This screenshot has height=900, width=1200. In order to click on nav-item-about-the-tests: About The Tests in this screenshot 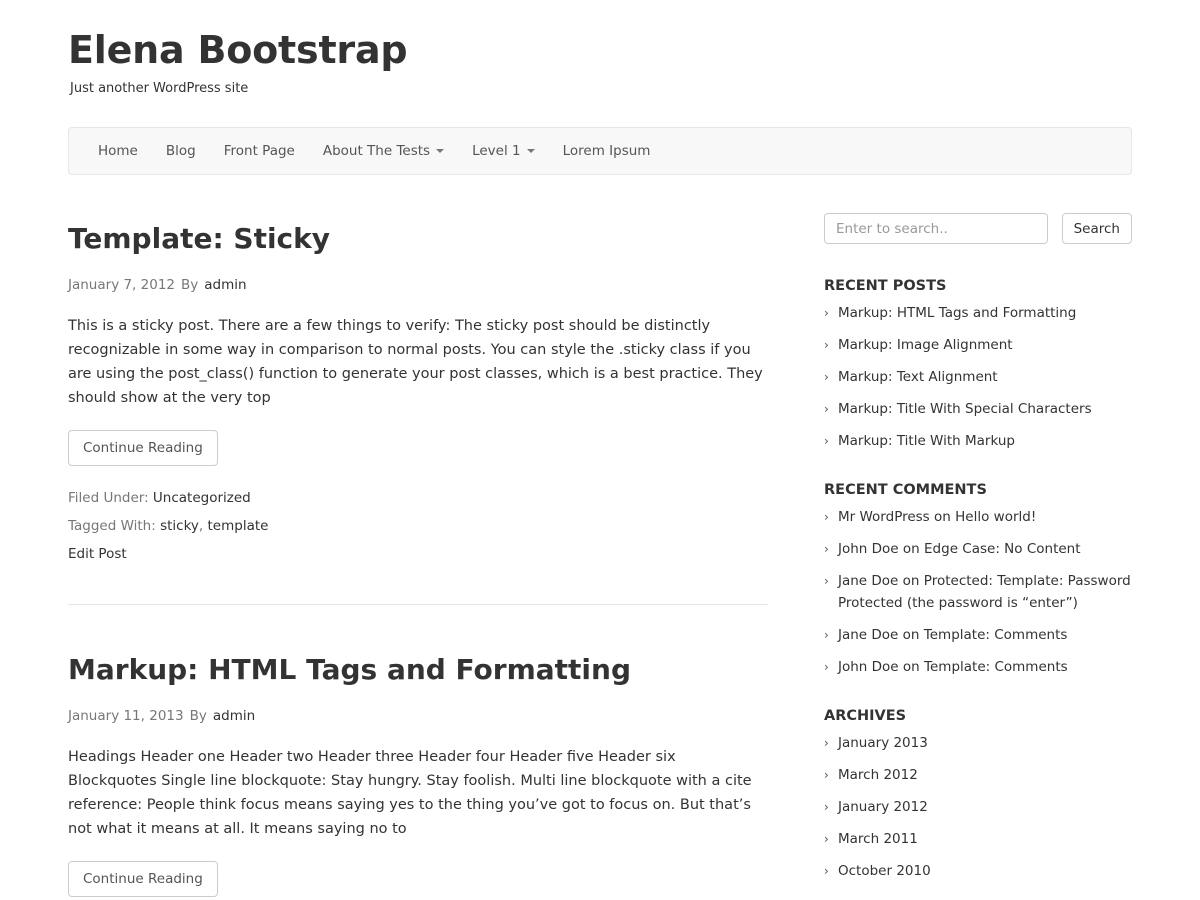, I will do `click(383, 151)`.